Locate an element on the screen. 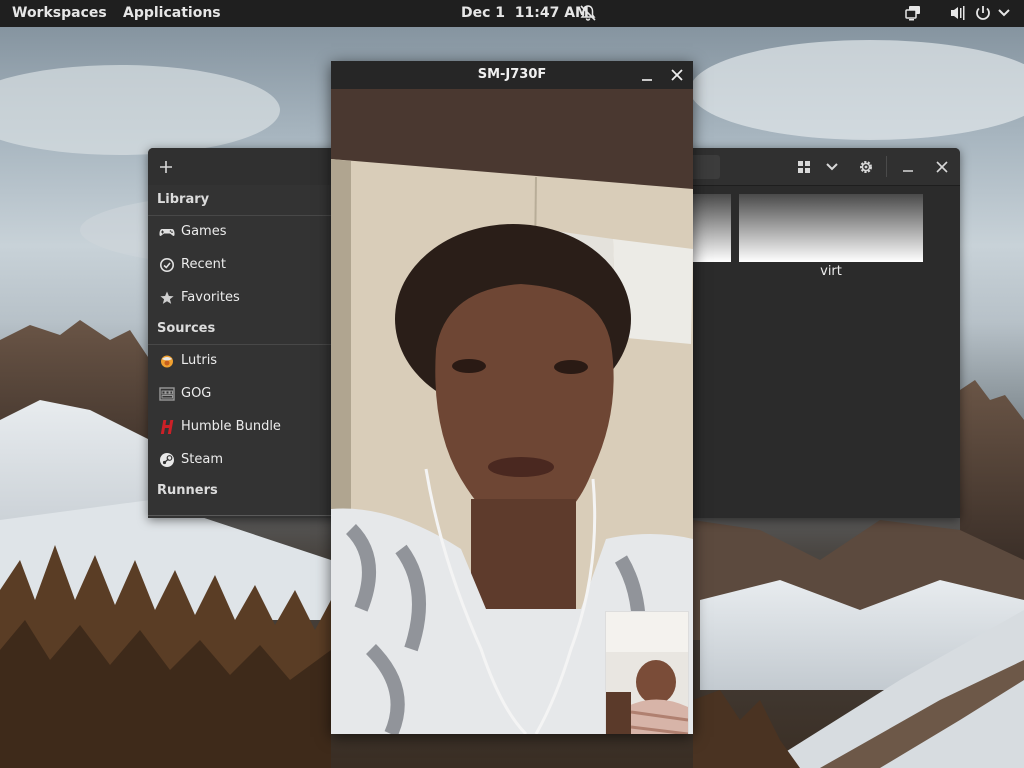  audio-icon is located at coordinates (958, 13).